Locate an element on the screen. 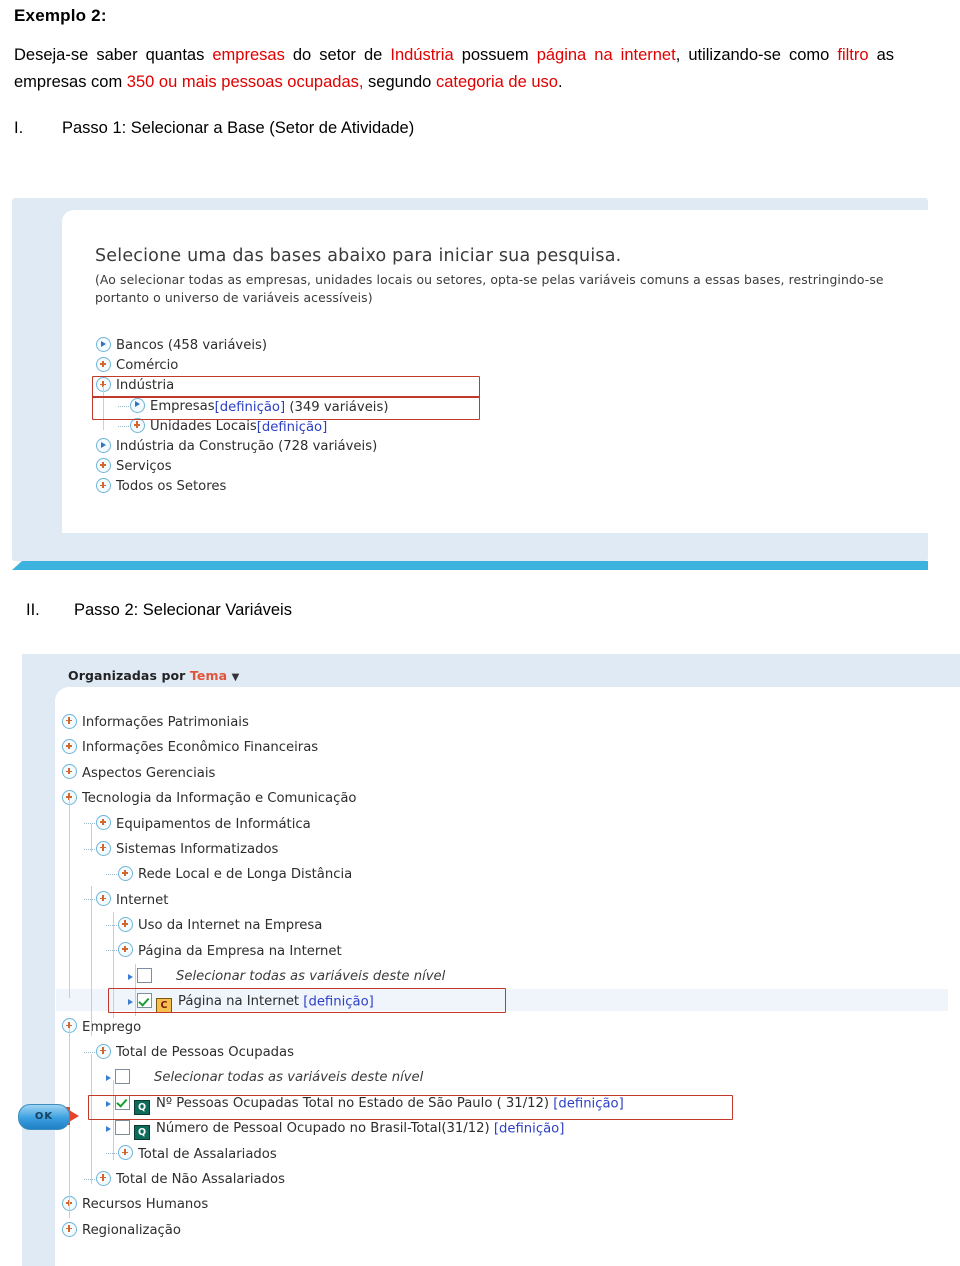 The width and height of the screenshot is (960, 1266). tree-item-label: Total de Assalariados is located at coordinates (207, 1154).